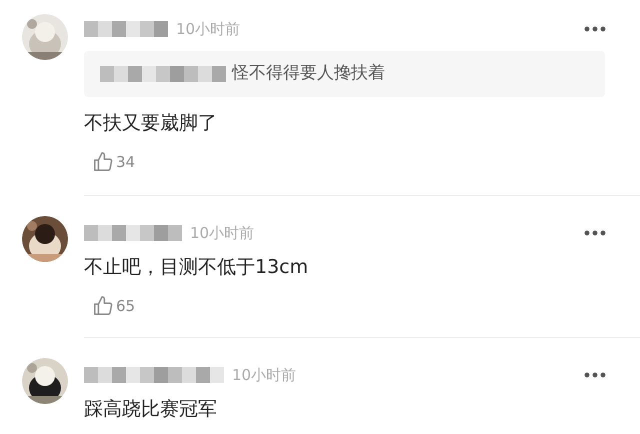 The width and height of the screenshot is (640, 434). What do you see at coordinates (151, 123) in the screenshot?
I see `comment-text: 不扶又要崴脚了` at bounding box center [151, 123].